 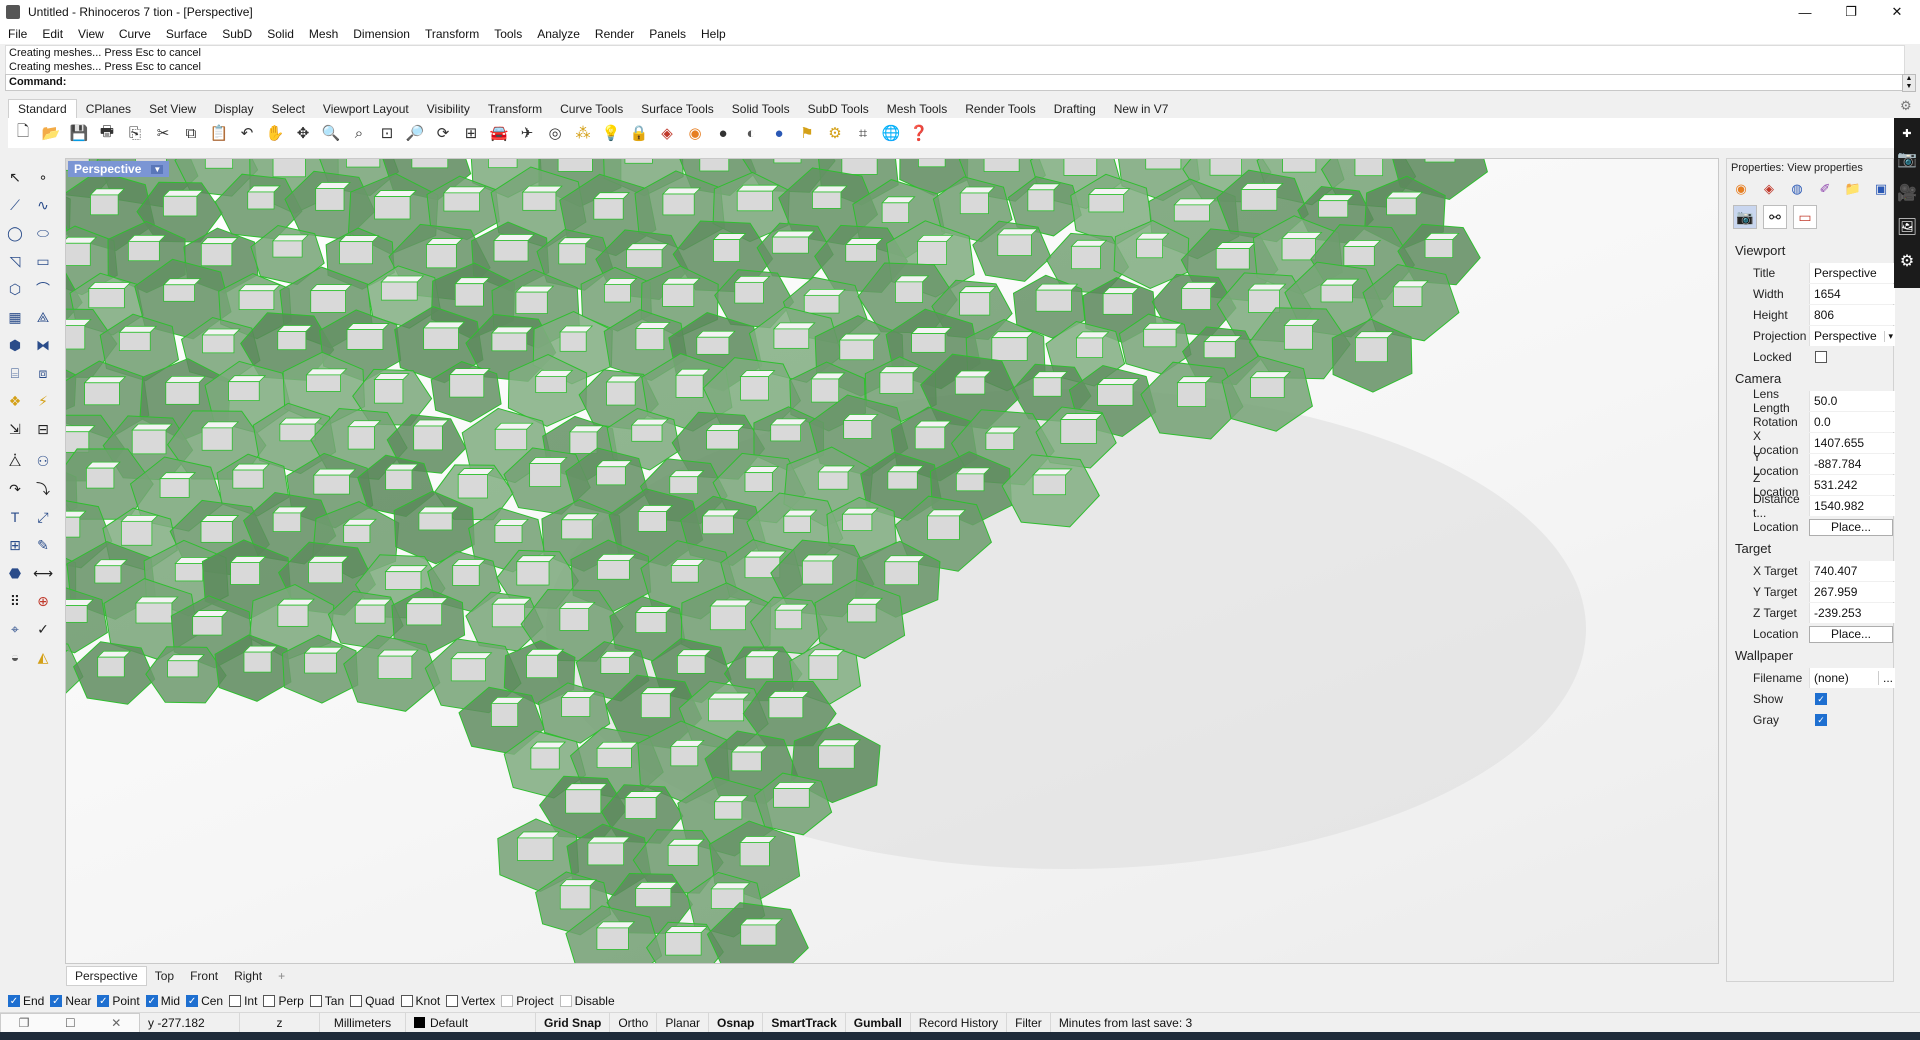 What do you see at coordinates (233, 109) in the screenshot?
I see `tab-display: Display` at bounding box center [233, 109].